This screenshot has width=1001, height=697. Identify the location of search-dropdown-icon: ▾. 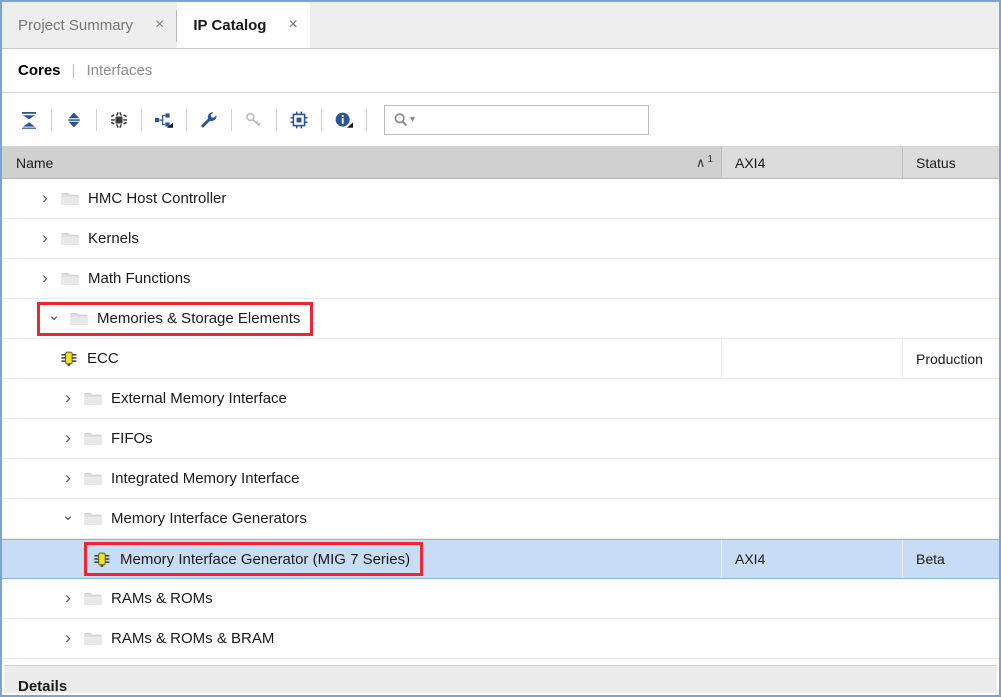
(412, 119).